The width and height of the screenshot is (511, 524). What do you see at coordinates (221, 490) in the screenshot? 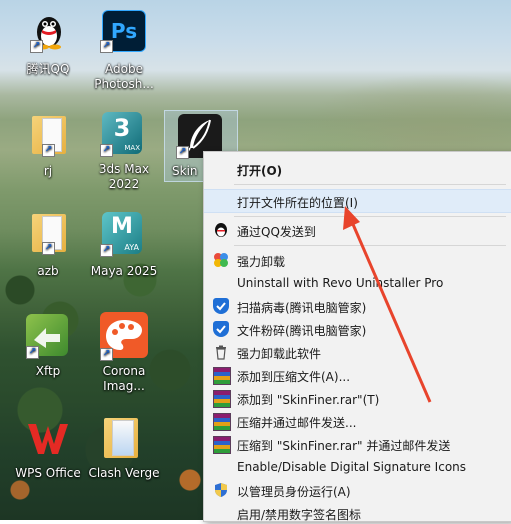
I see `uac-shield-icon` at bounding box center [221, 490].